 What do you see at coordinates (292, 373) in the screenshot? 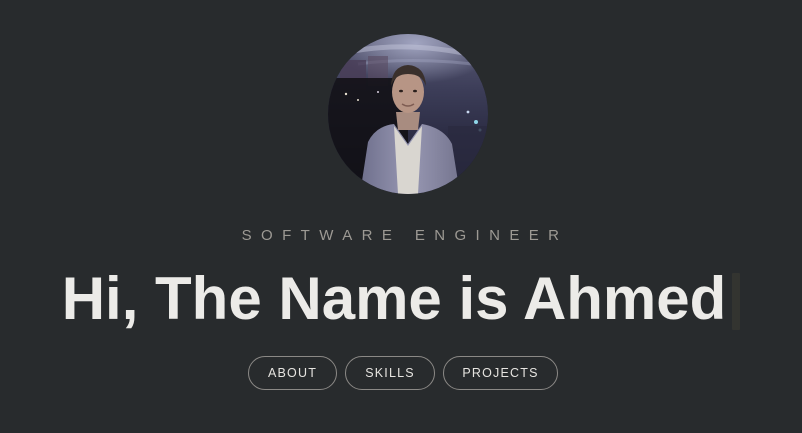
I see `about-button: ABOUT` at bounding box center [292, 373].